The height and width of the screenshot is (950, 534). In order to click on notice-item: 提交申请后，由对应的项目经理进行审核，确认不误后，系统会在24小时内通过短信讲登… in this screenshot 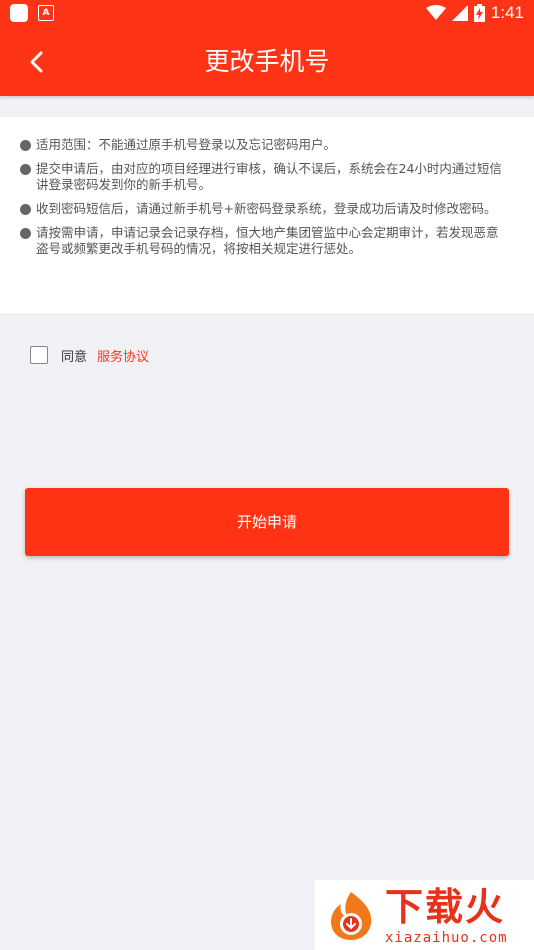, I will do `click(265, 177)`.